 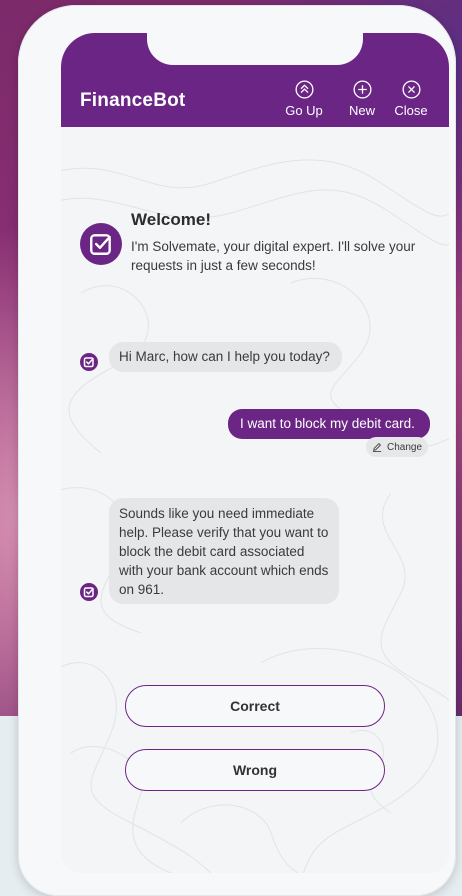 I want to click on close-circle-icon, so click(x=411, y=89).